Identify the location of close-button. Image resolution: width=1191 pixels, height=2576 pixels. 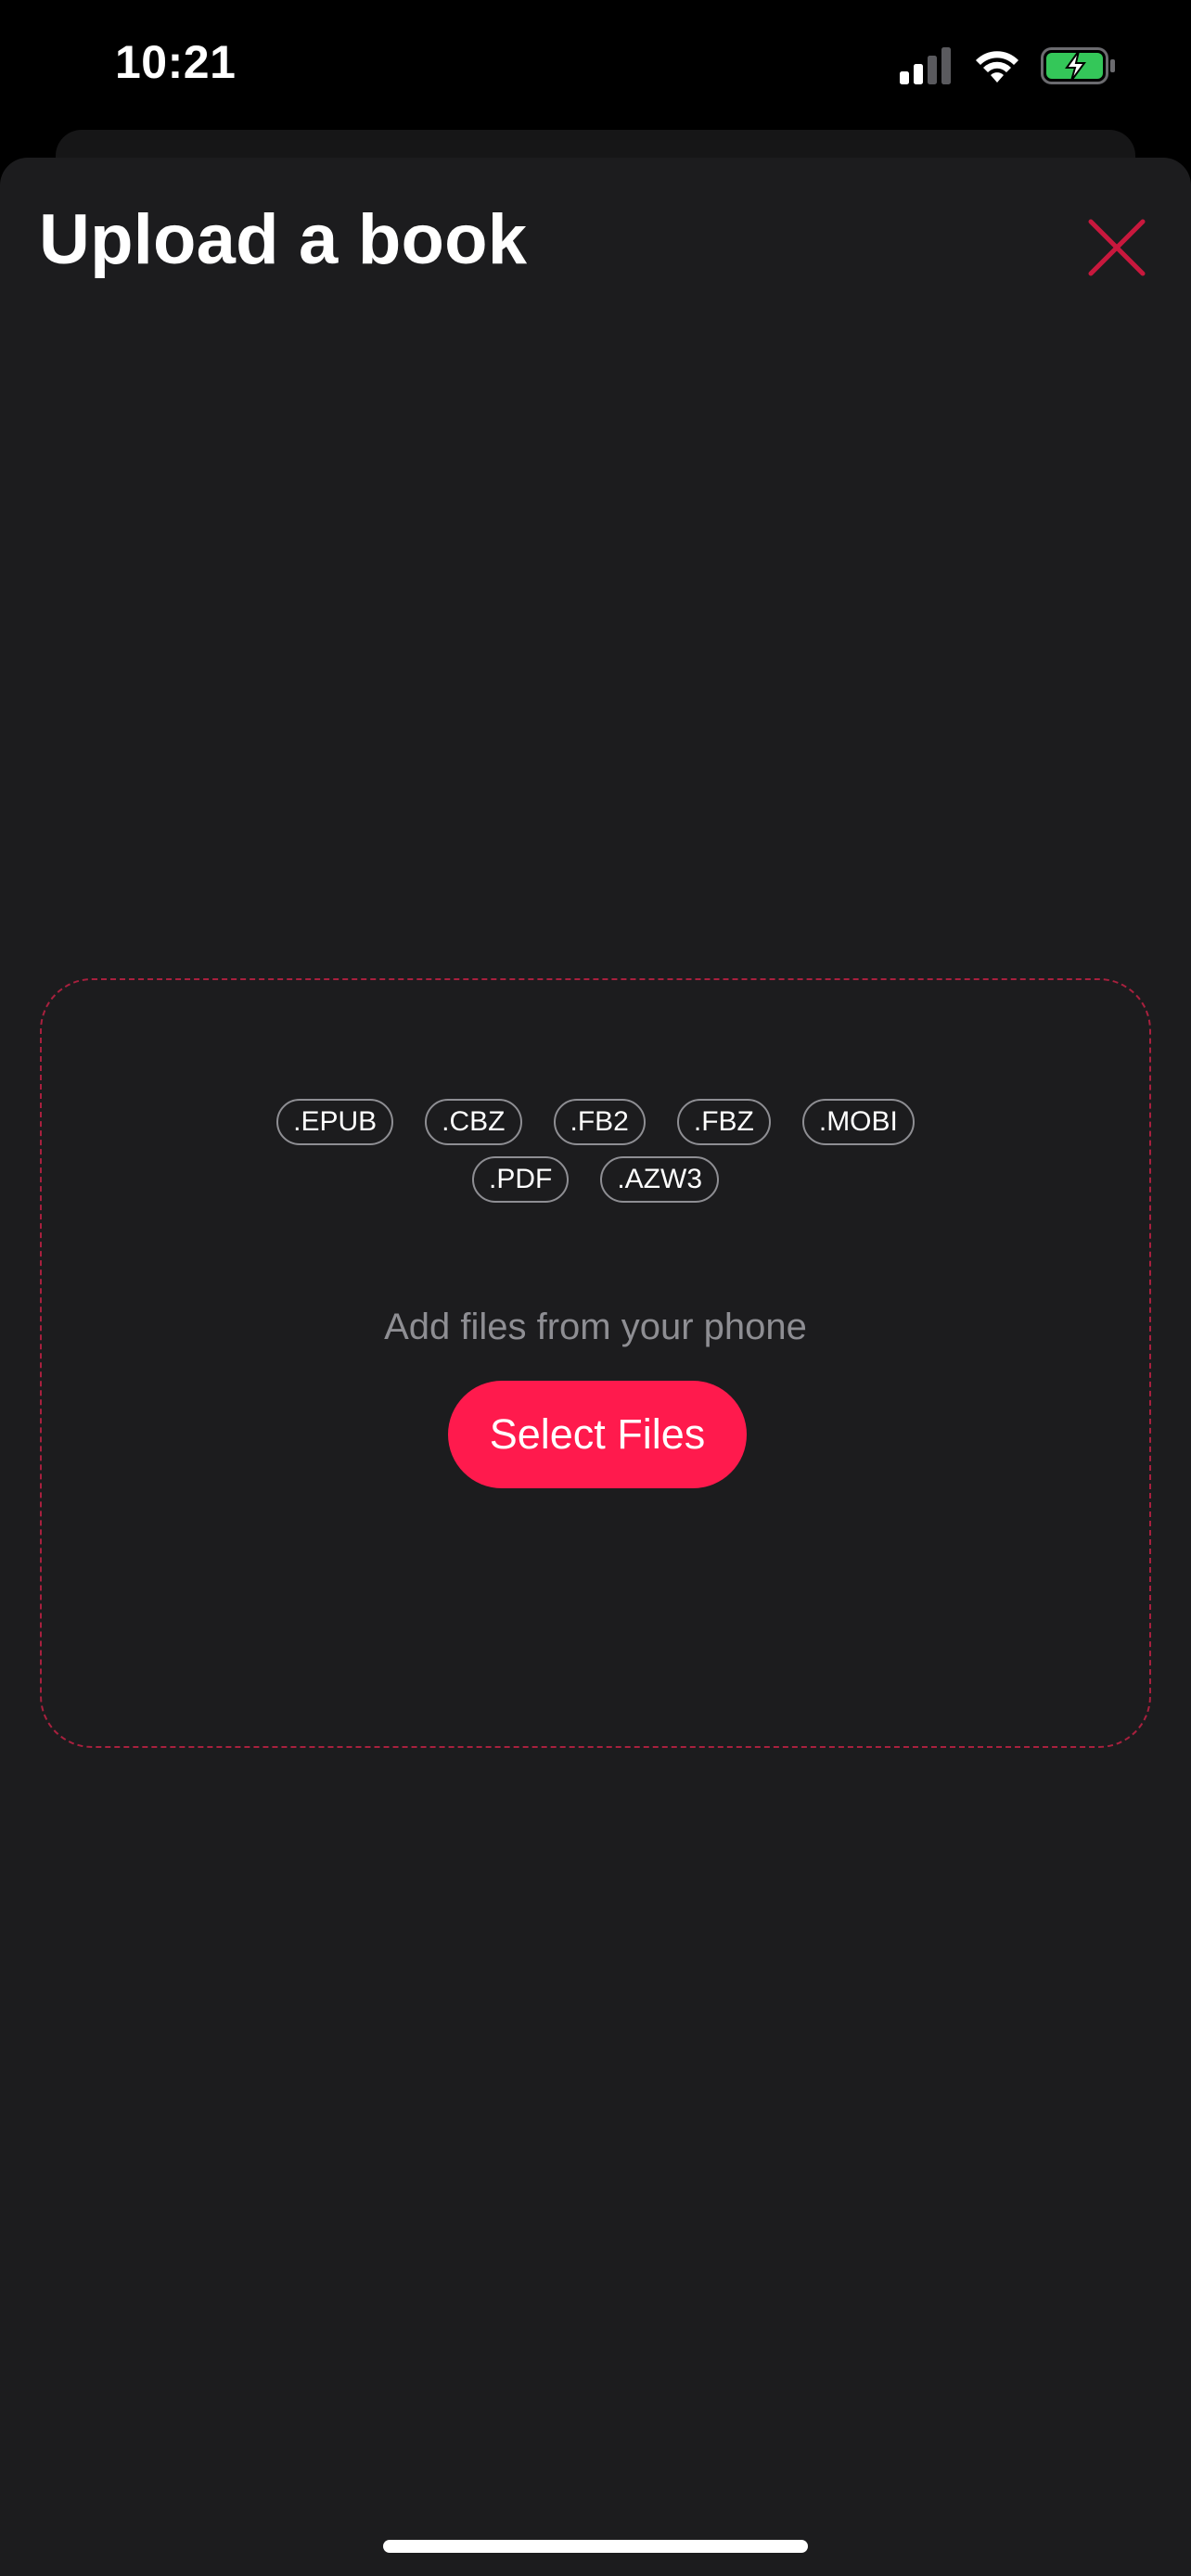
(1117, 248).